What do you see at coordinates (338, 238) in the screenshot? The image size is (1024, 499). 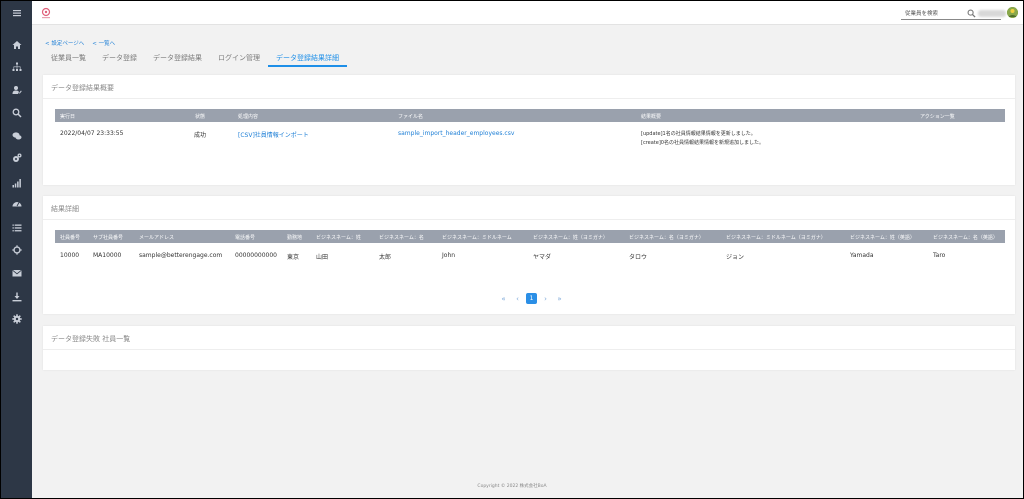 I see `header-last-name: ビジネスネーム：姓` at bounding box center [338, 238].